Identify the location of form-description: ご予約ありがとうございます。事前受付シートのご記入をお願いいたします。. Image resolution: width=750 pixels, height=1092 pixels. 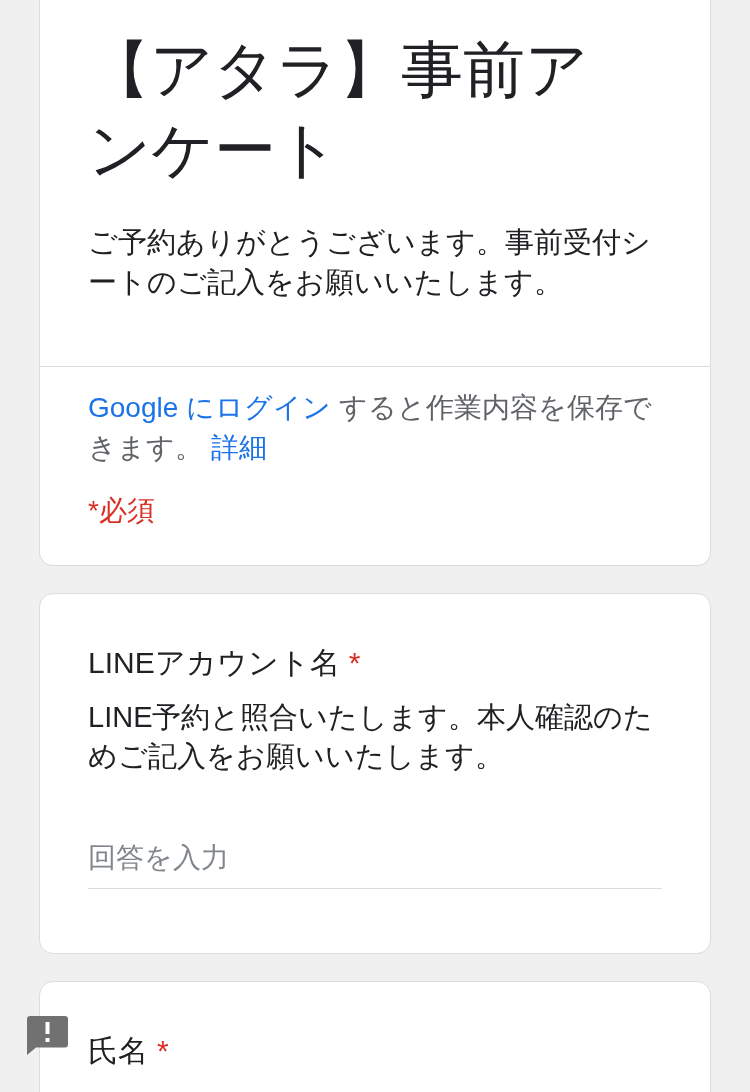
(370, 262).